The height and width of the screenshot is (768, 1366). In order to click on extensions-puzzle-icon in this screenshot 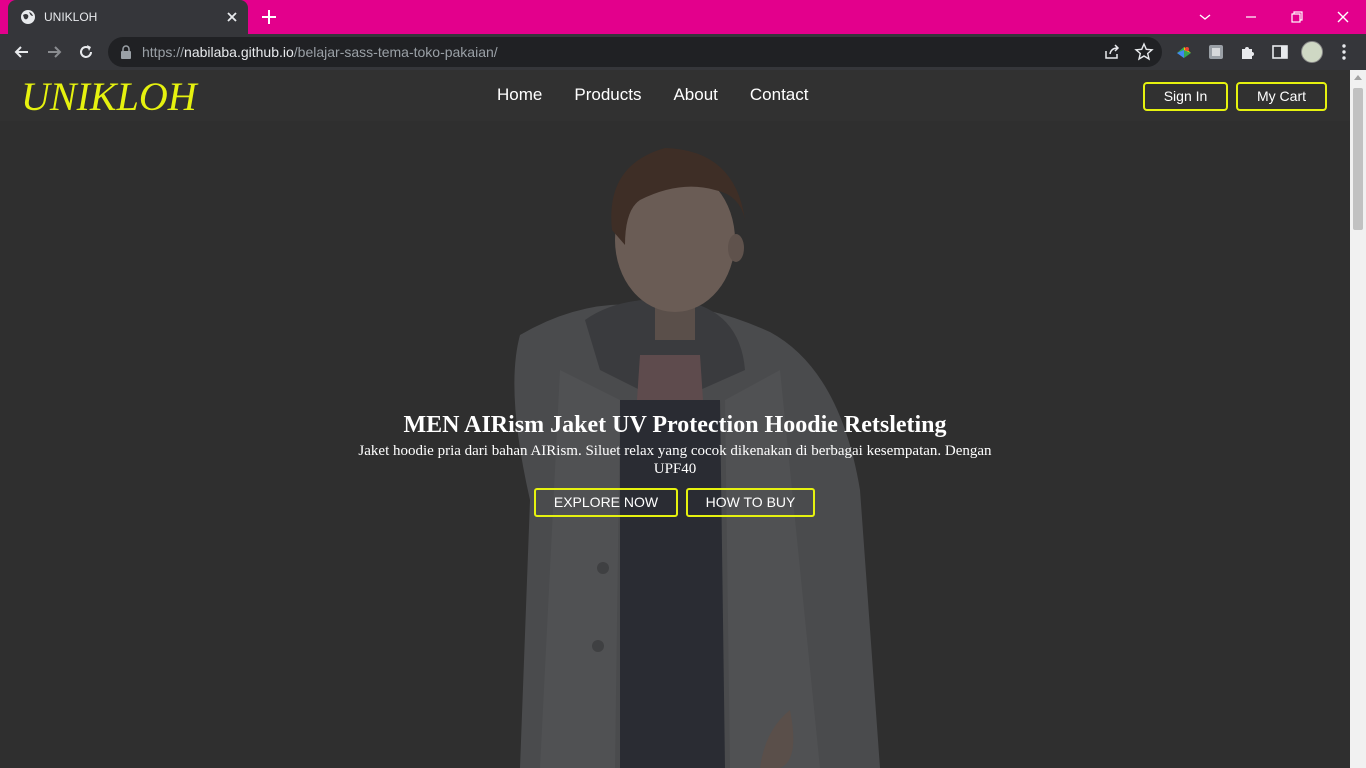, I will do `click(1248, 52)`.